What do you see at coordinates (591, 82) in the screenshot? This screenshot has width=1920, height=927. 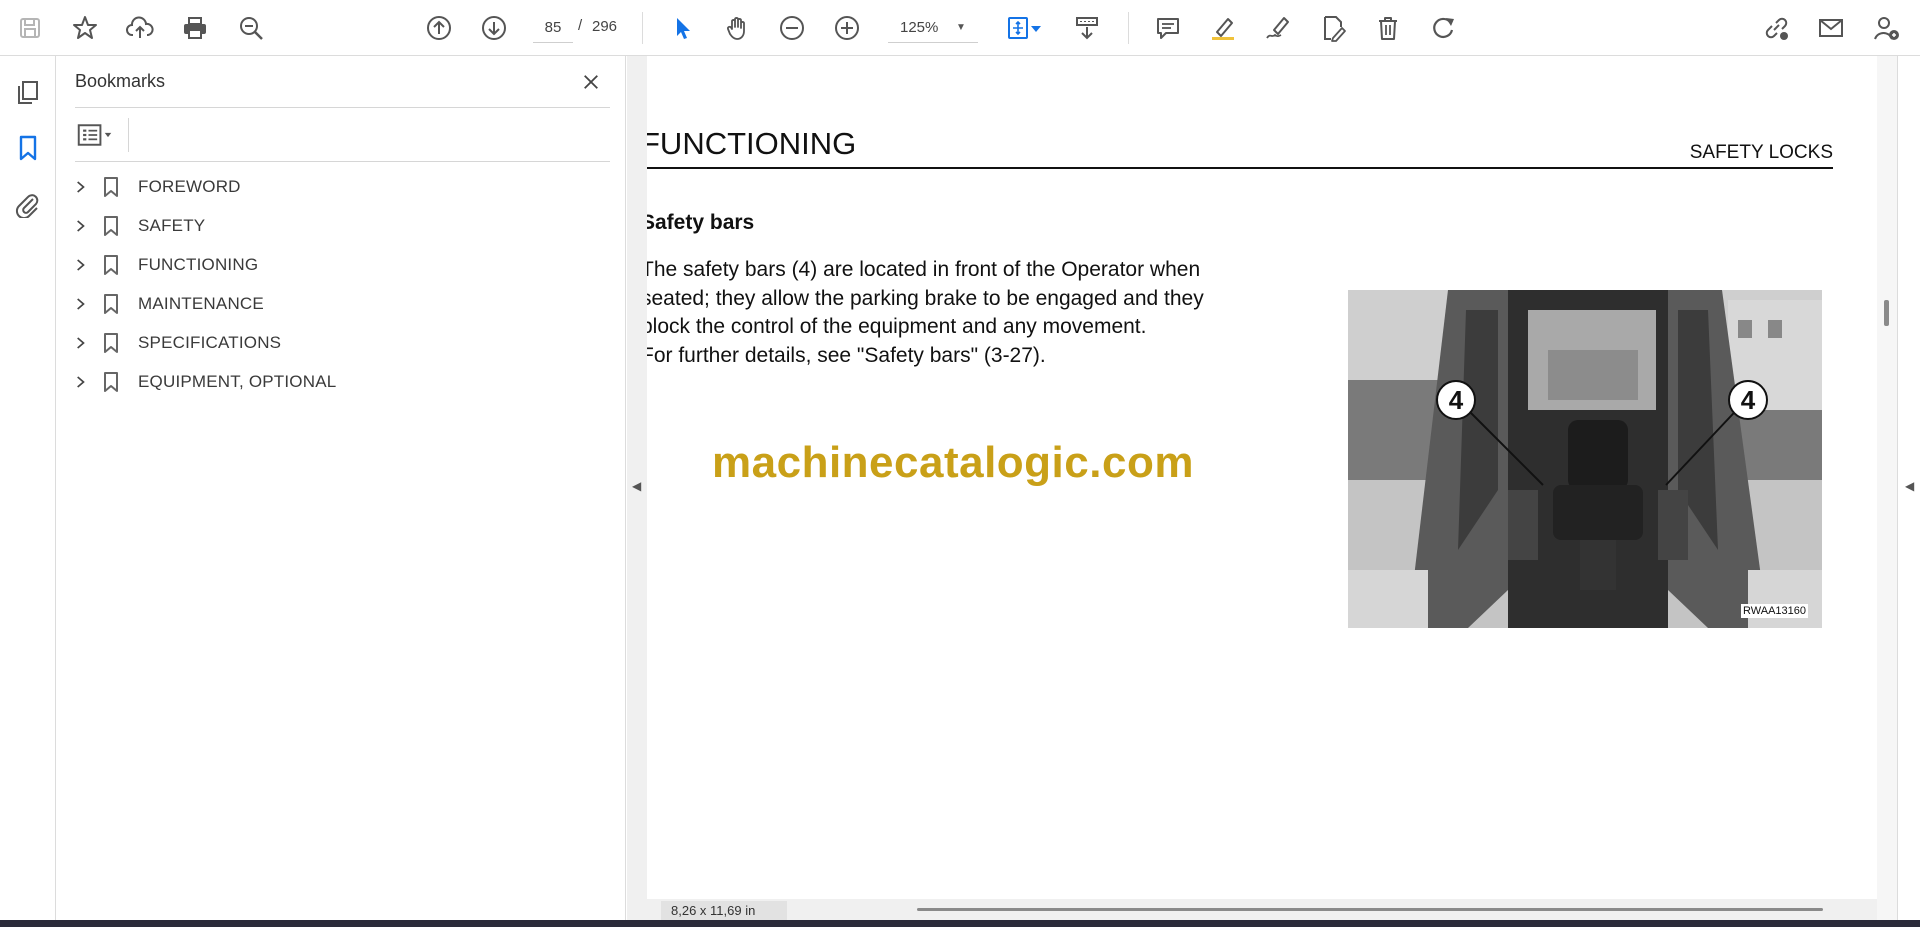 I see `close-icon` at bounding box center [591, 82].